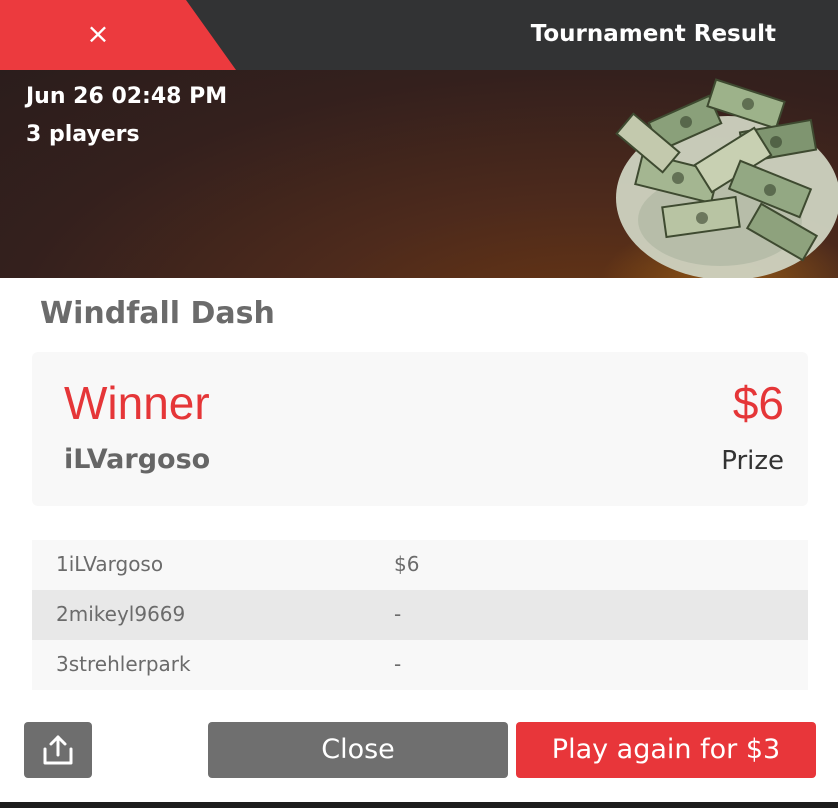 This screenshot has width=838, height=808. What do you see at coordinates (407, 564) in the screenshot?
I see `prize-cell: $6` at bounding box center [407, 564].